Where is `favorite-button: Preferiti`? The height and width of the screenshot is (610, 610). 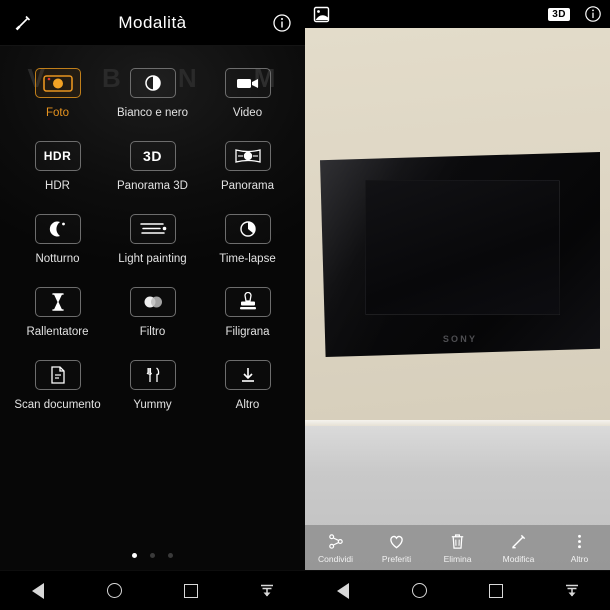
favorite-button: Preferiti is located at coordinates (396, 548).